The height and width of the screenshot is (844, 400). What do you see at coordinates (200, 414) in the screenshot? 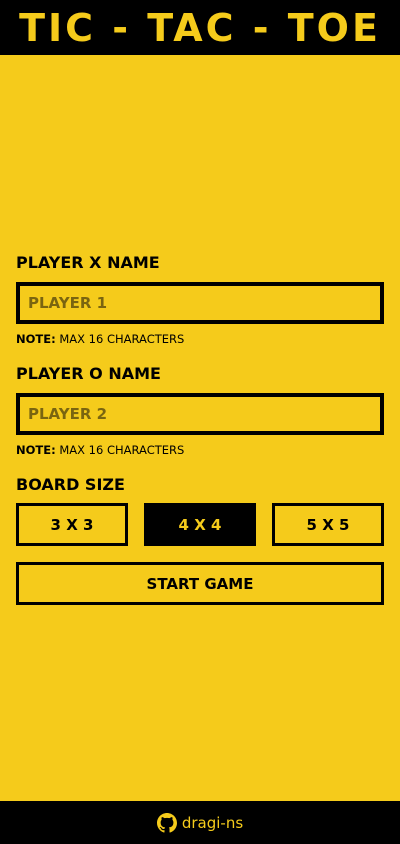
I see `player-o-input` at bounding box center [200, 414].